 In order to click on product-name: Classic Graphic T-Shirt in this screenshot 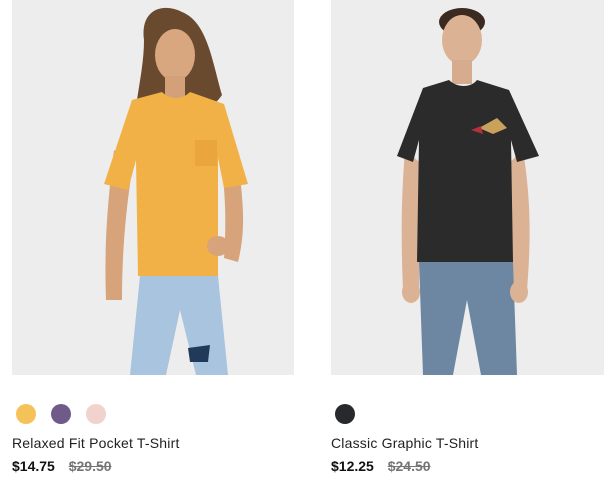, I will do `click(405, 443)`.